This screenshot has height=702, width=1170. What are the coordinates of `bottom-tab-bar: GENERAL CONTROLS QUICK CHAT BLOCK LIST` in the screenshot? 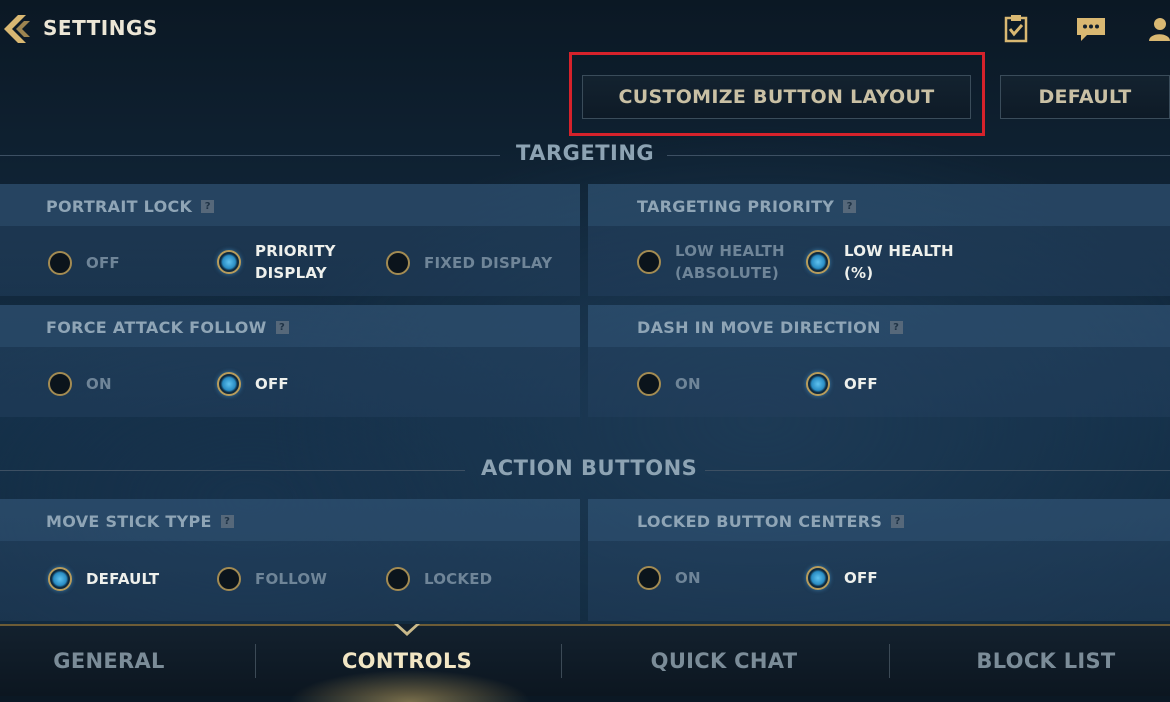 It's located at (585, 662).